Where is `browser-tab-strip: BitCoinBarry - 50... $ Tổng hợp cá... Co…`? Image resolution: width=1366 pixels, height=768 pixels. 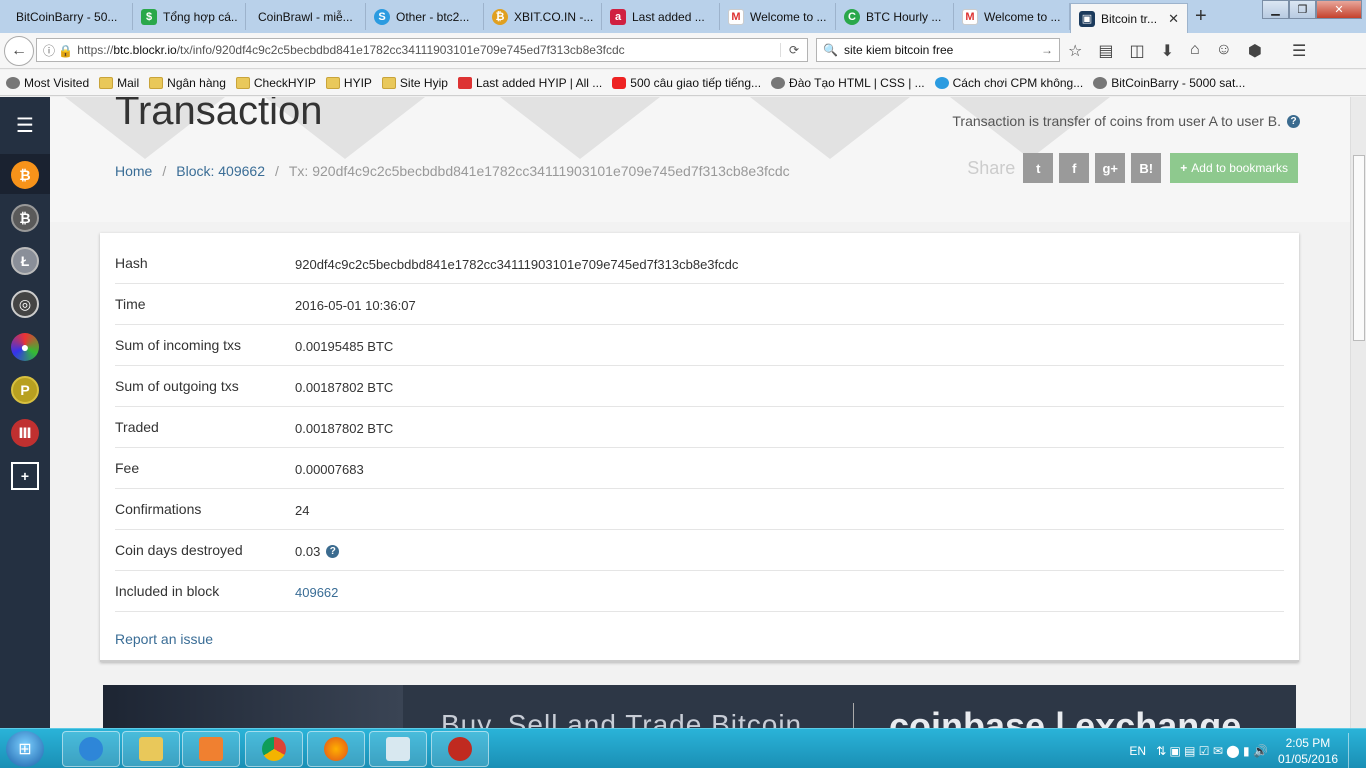 browser-tab-strip: BitCoinBarry - 50... $ Tổng hợp cá... Co… is located at coordinates (683, 16).